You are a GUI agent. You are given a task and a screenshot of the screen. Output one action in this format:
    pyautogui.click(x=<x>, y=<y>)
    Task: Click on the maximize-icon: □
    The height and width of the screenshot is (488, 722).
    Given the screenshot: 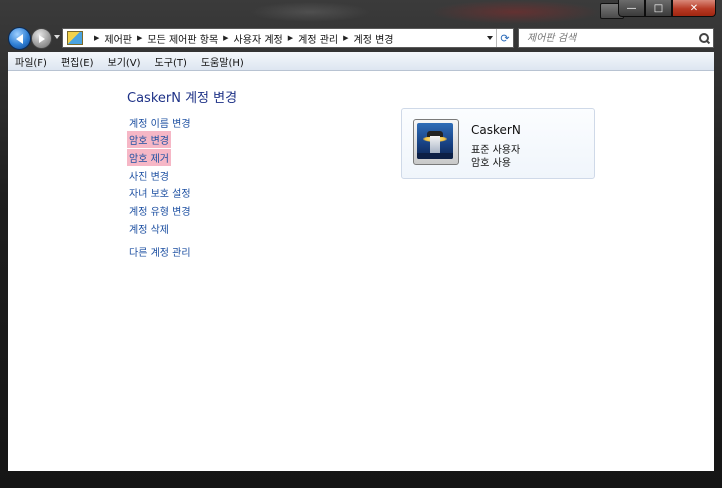 What is the action you would take?
    pyautogui.click(x=658, y=8)
    